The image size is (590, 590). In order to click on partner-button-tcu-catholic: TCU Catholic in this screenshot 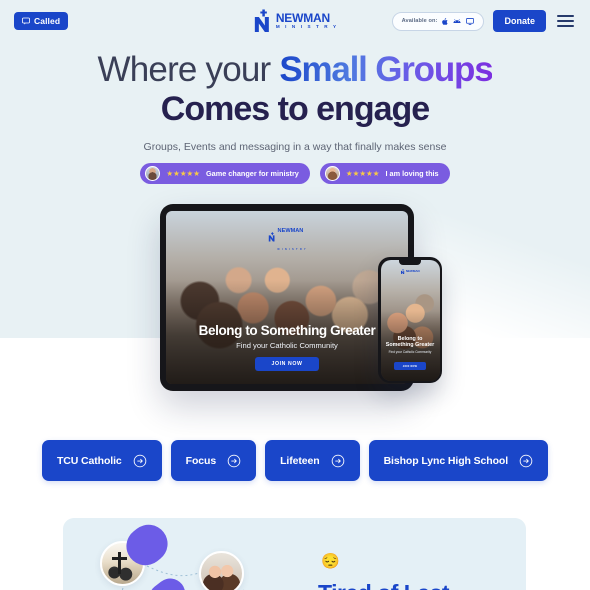, I will do `click(101, 460)`.